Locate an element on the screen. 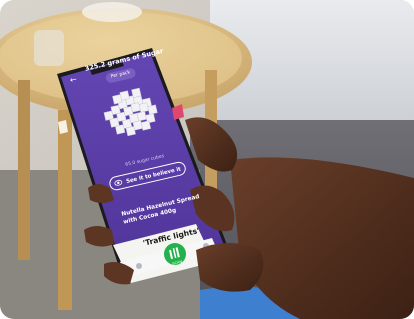  eye-icon is located at coordinates (118, 182).